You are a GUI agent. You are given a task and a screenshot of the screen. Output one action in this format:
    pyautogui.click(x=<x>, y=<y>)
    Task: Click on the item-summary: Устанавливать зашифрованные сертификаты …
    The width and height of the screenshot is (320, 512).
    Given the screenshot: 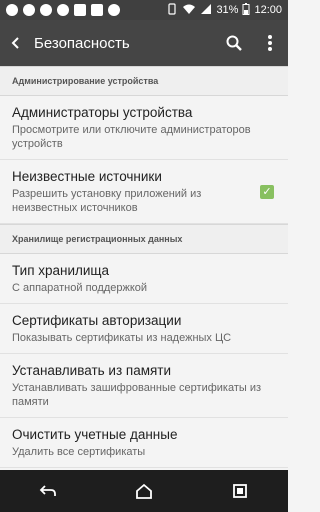 What is the action you would take?
    pyautogui.click(x=137, y=395)
    